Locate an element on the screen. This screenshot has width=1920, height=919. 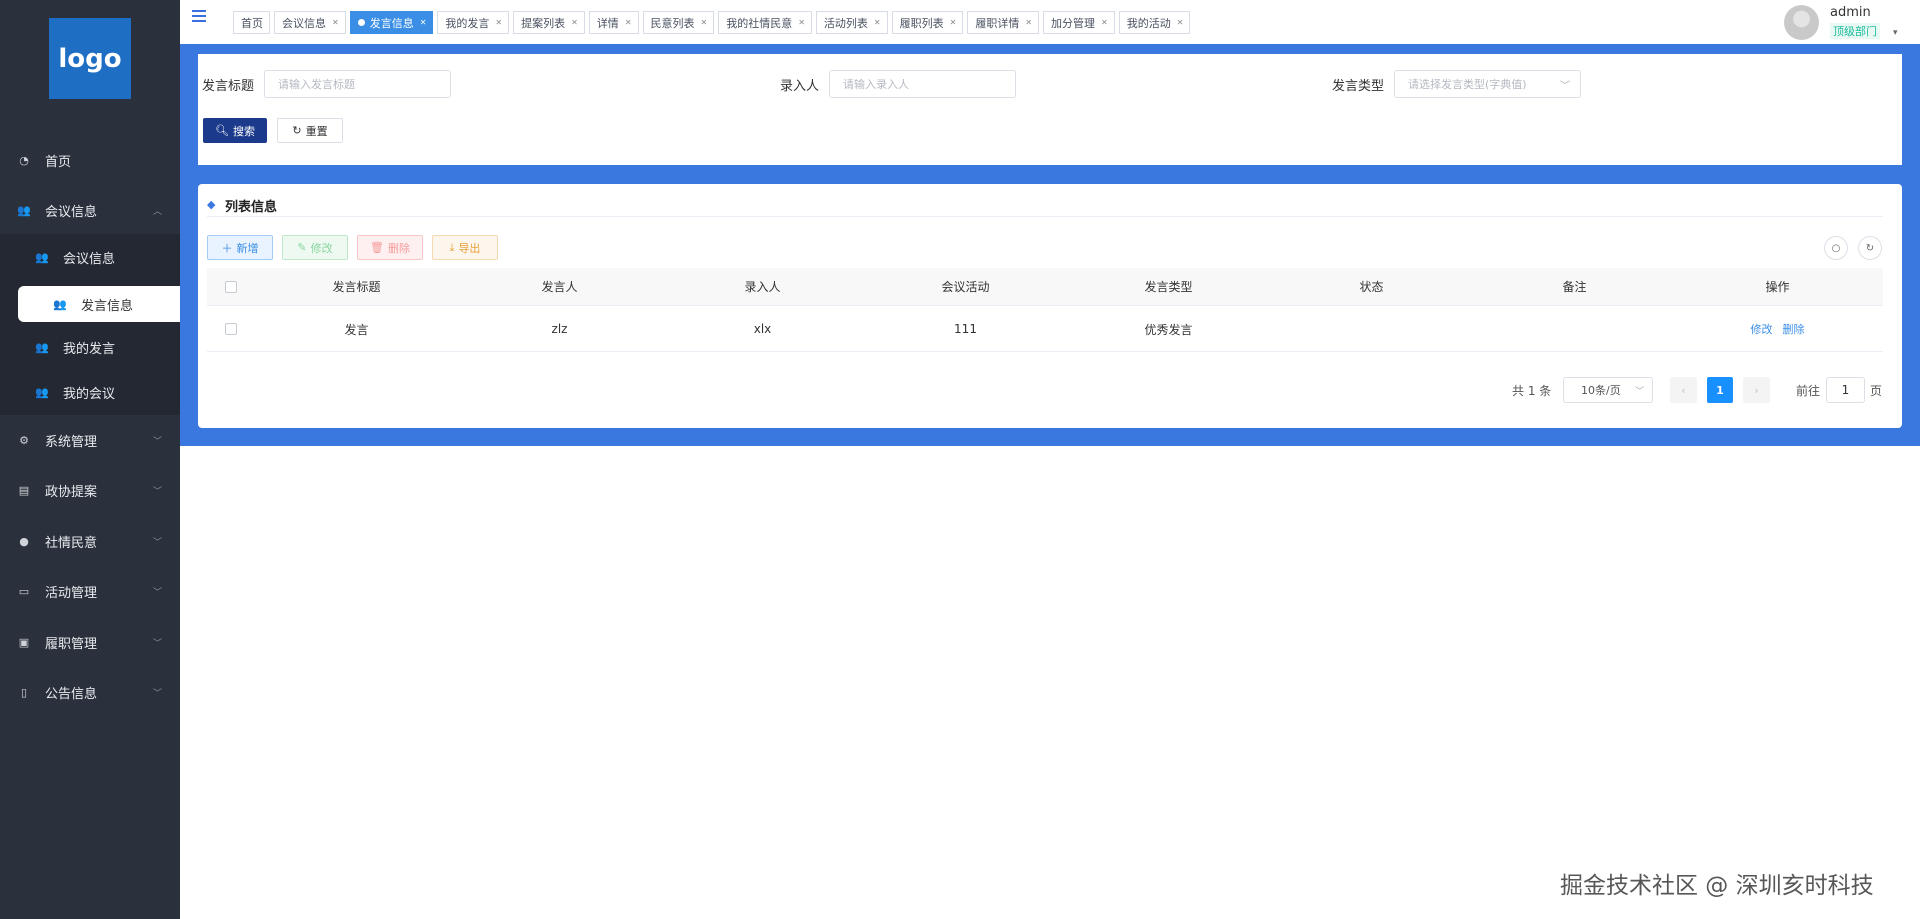
pagination-total: 共 1 条 is located at coordinates (1532, 390).